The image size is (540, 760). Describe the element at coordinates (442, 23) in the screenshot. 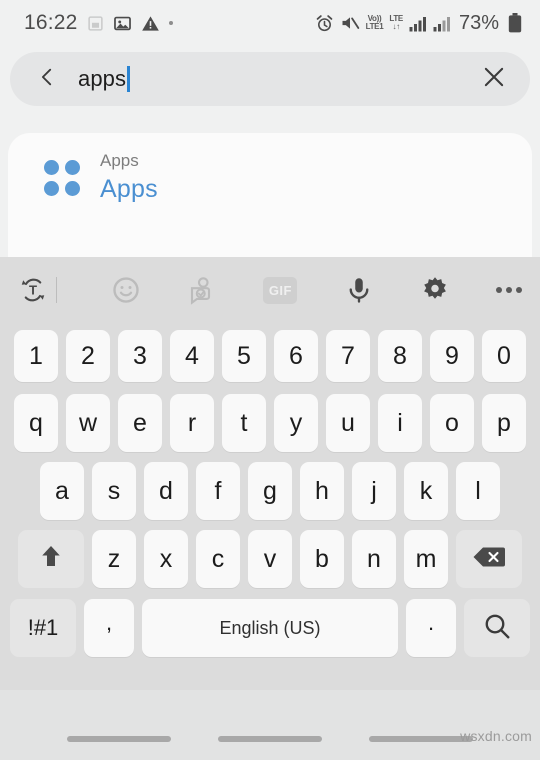

I see `signal-bars-2-icon` at that location.